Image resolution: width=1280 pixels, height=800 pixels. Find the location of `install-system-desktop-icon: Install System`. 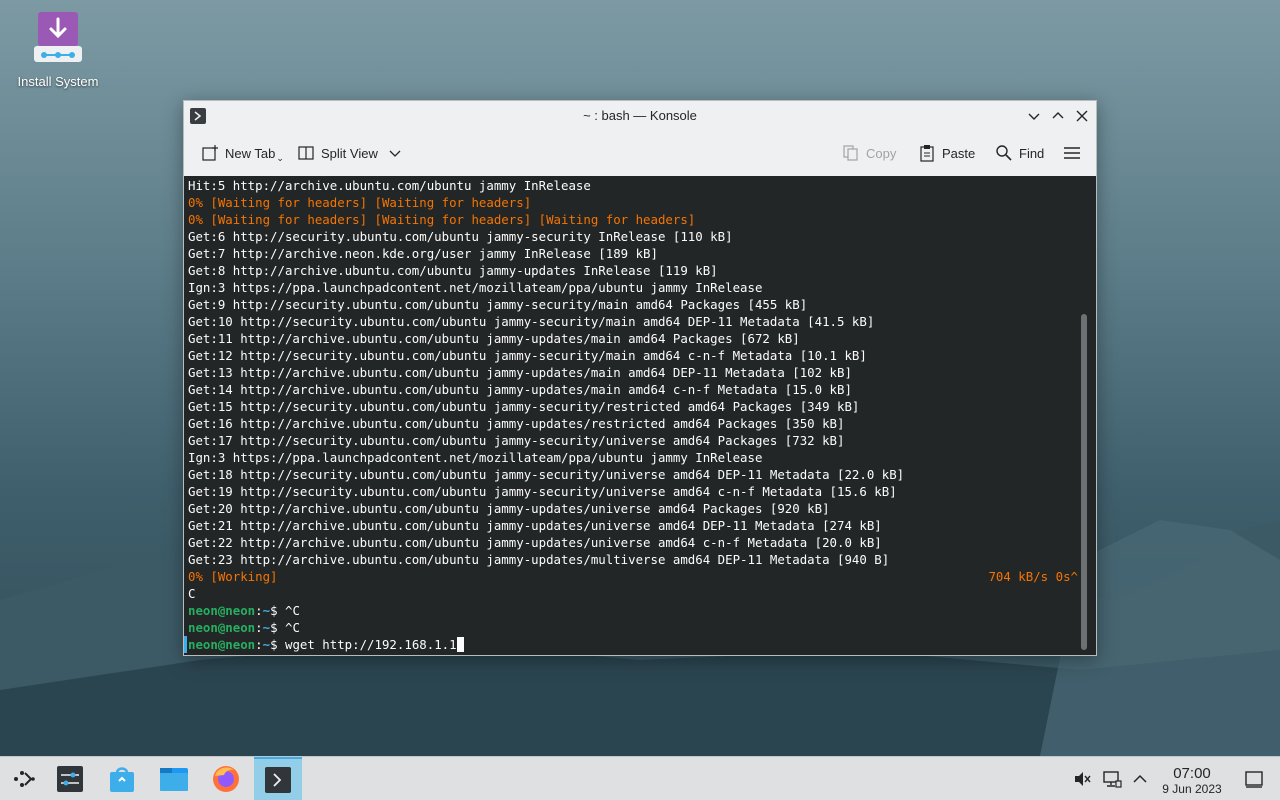

install-system-desktop-icon: Install System is located at coordinates (58, 55).